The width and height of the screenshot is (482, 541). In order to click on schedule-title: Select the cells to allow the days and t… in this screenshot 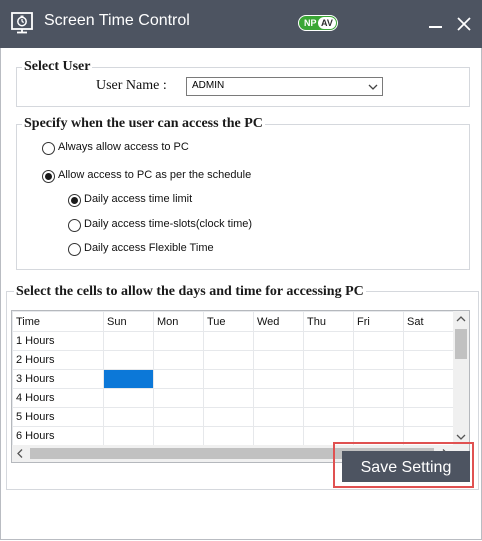, I will do `click(190, 292)`.